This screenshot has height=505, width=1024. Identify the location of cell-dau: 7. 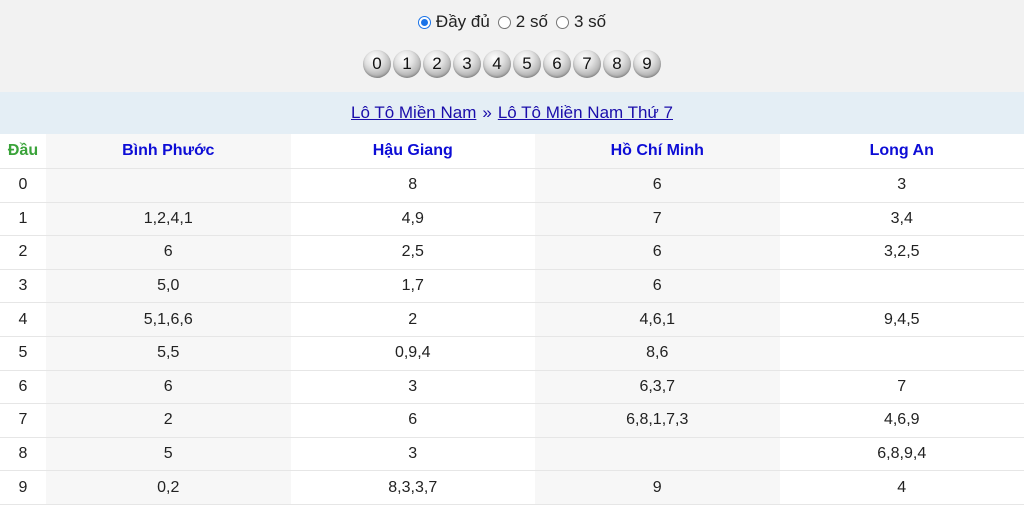
(23, 420).